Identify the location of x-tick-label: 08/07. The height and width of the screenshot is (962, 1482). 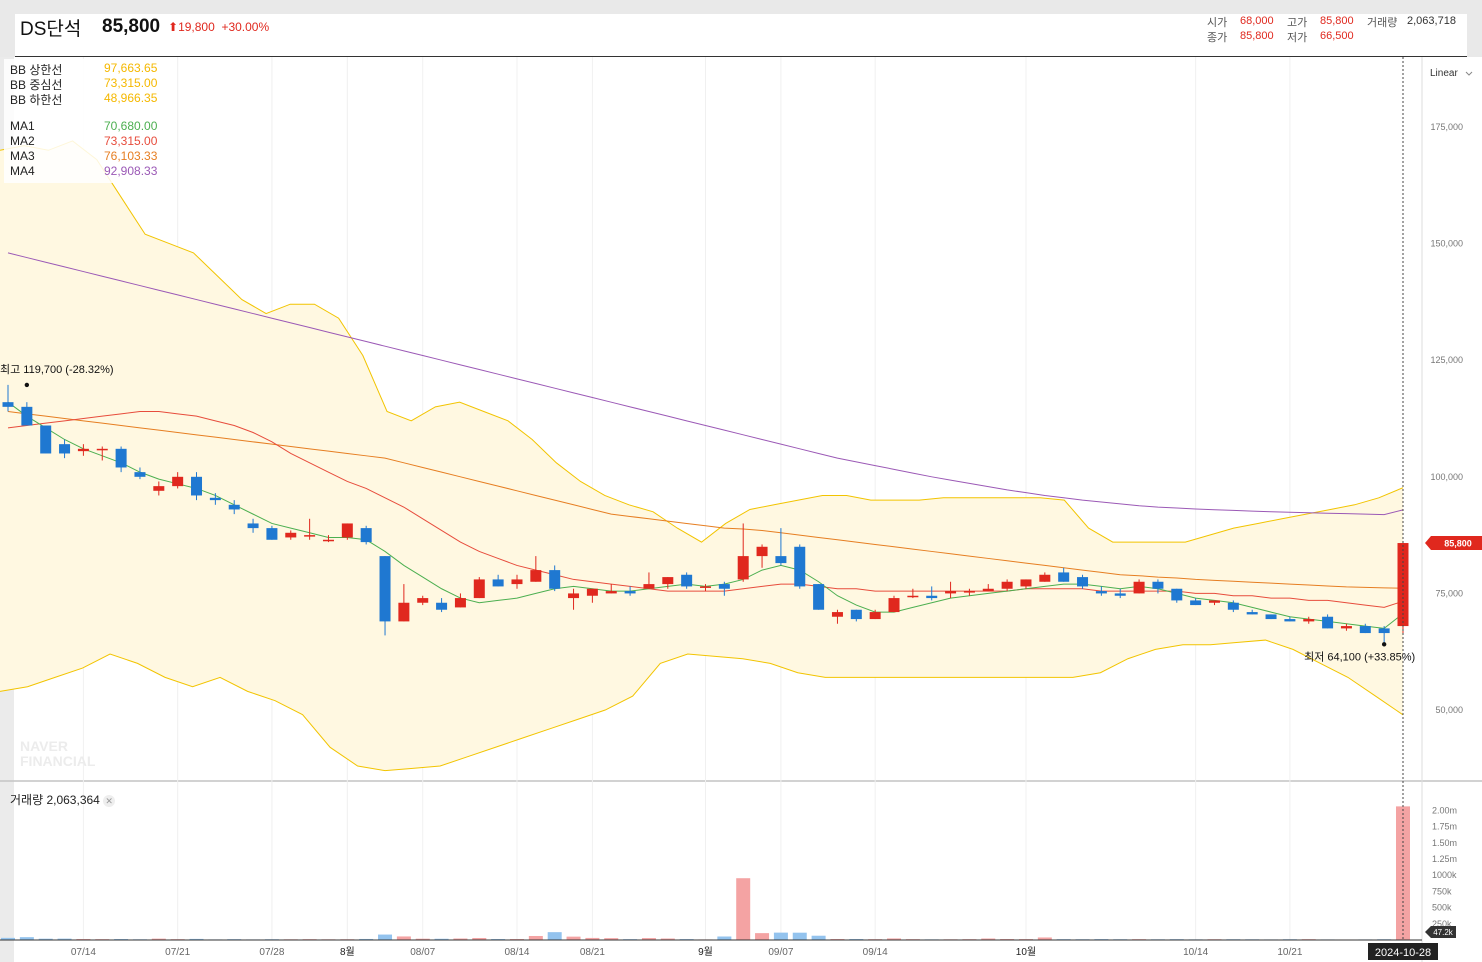
(422, 952).